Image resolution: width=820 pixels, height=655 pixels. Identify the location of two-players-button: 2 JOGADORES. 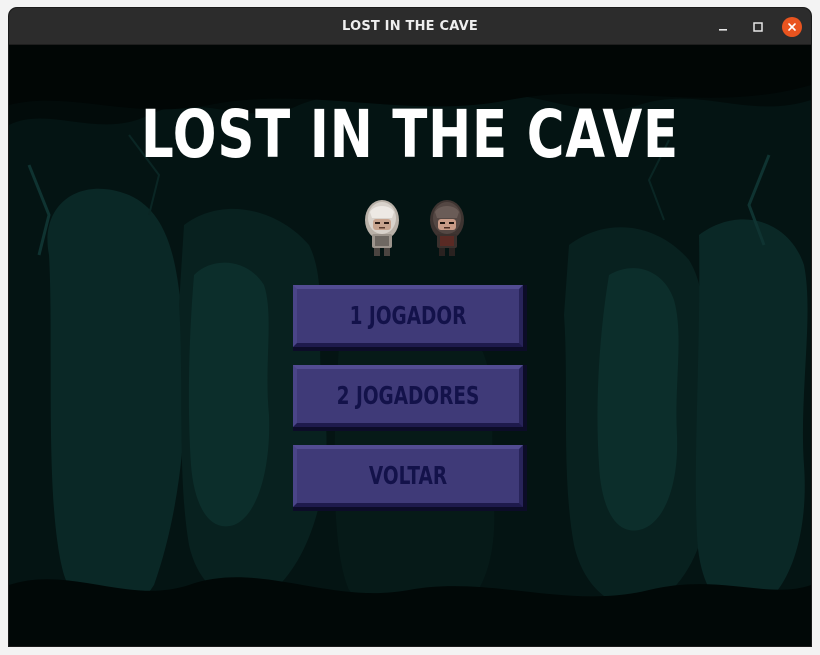
(410, 398).